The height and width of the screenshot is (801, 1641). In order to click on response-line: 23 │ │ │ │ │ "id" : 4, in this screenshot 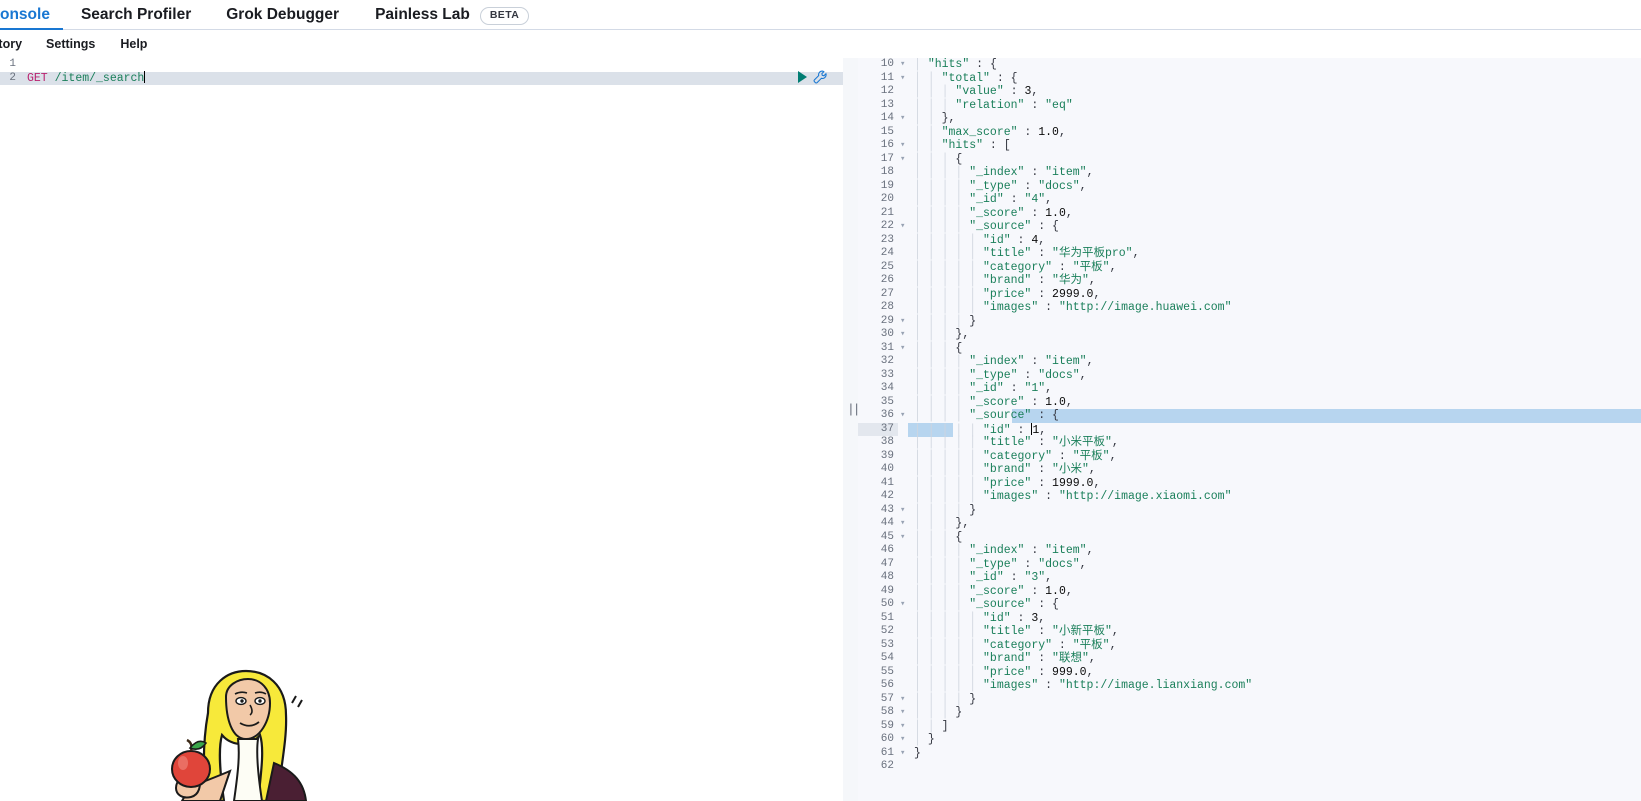, I will do `click(1249, 240)`.